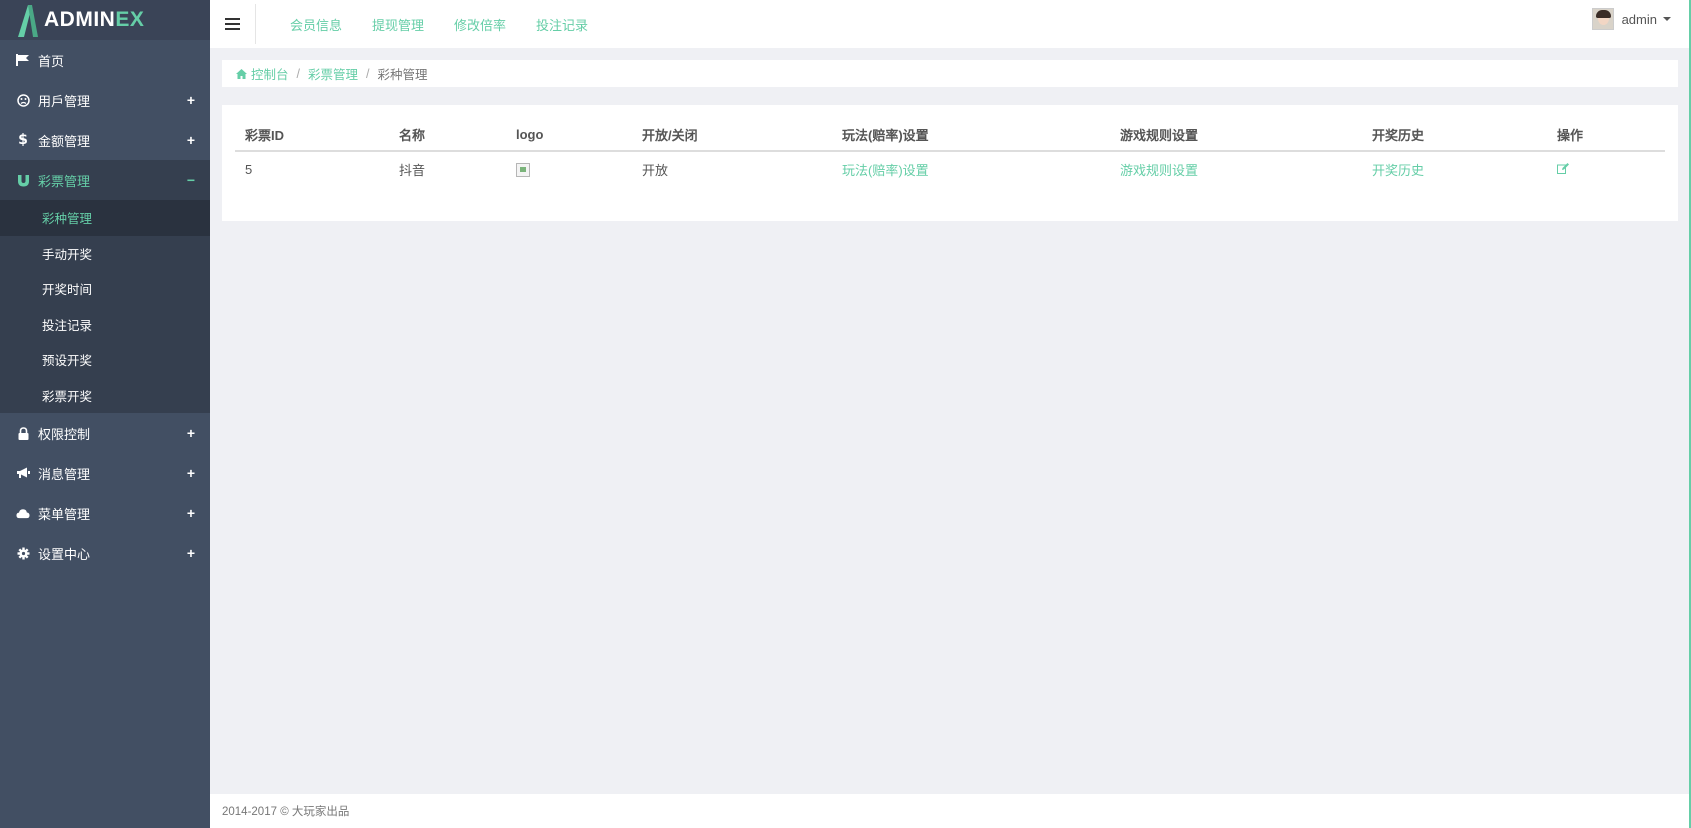  Describe the element at coordinates (950, 24) in the screenshot. I see `top-header: 会员信息 提现管理 修改倍率 投注记录 admin` at that location.